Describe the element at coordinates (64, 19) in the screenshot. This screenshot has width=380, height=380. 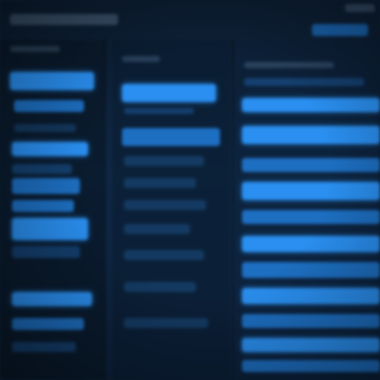
I see `app-title` at that location.